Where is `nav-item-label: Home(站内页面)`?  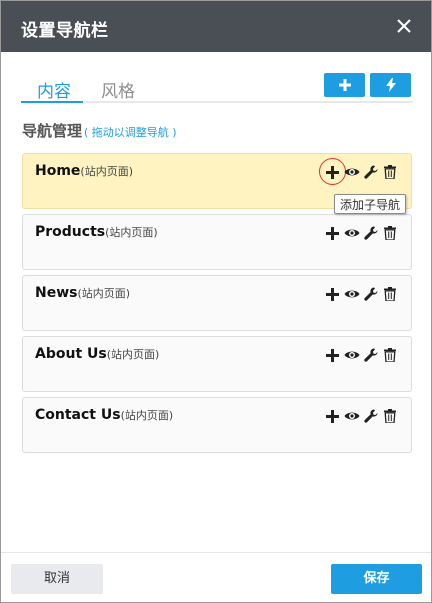
nav-item-label: Home(站内页面) is located at coordinates (84, 171).